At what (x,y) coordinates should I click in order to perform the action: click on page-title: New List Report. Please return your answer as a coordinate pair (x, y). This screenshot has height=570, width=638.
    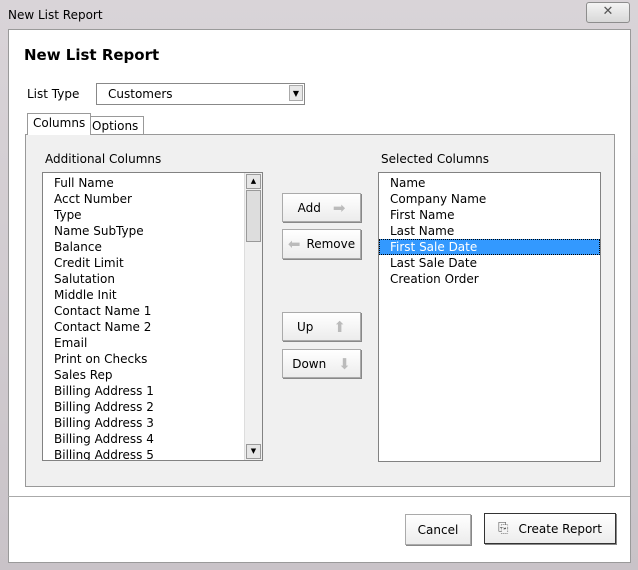
    Looking at the image, I should click on (92, 55).